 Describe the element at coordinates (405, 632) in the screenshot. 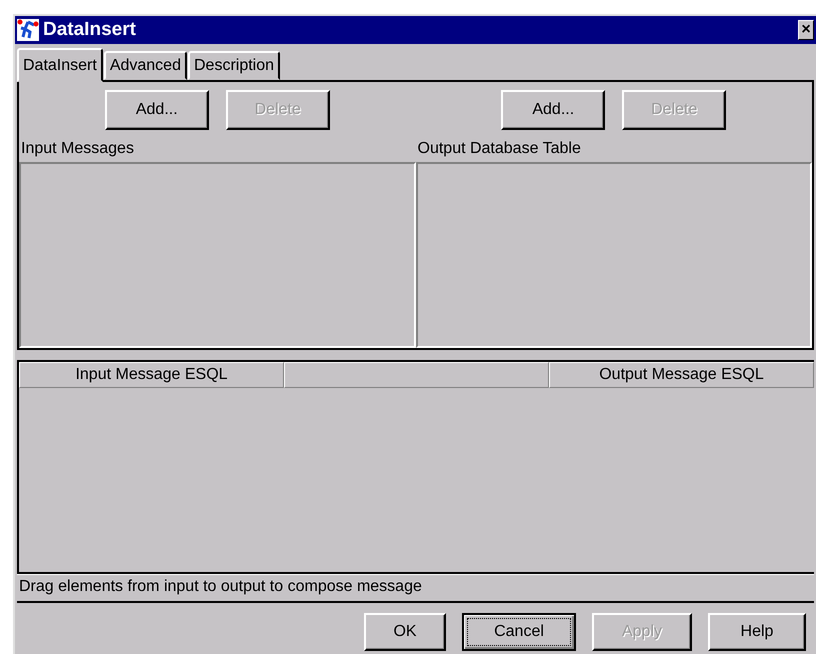

I see `dialog-button: OK` at that location.